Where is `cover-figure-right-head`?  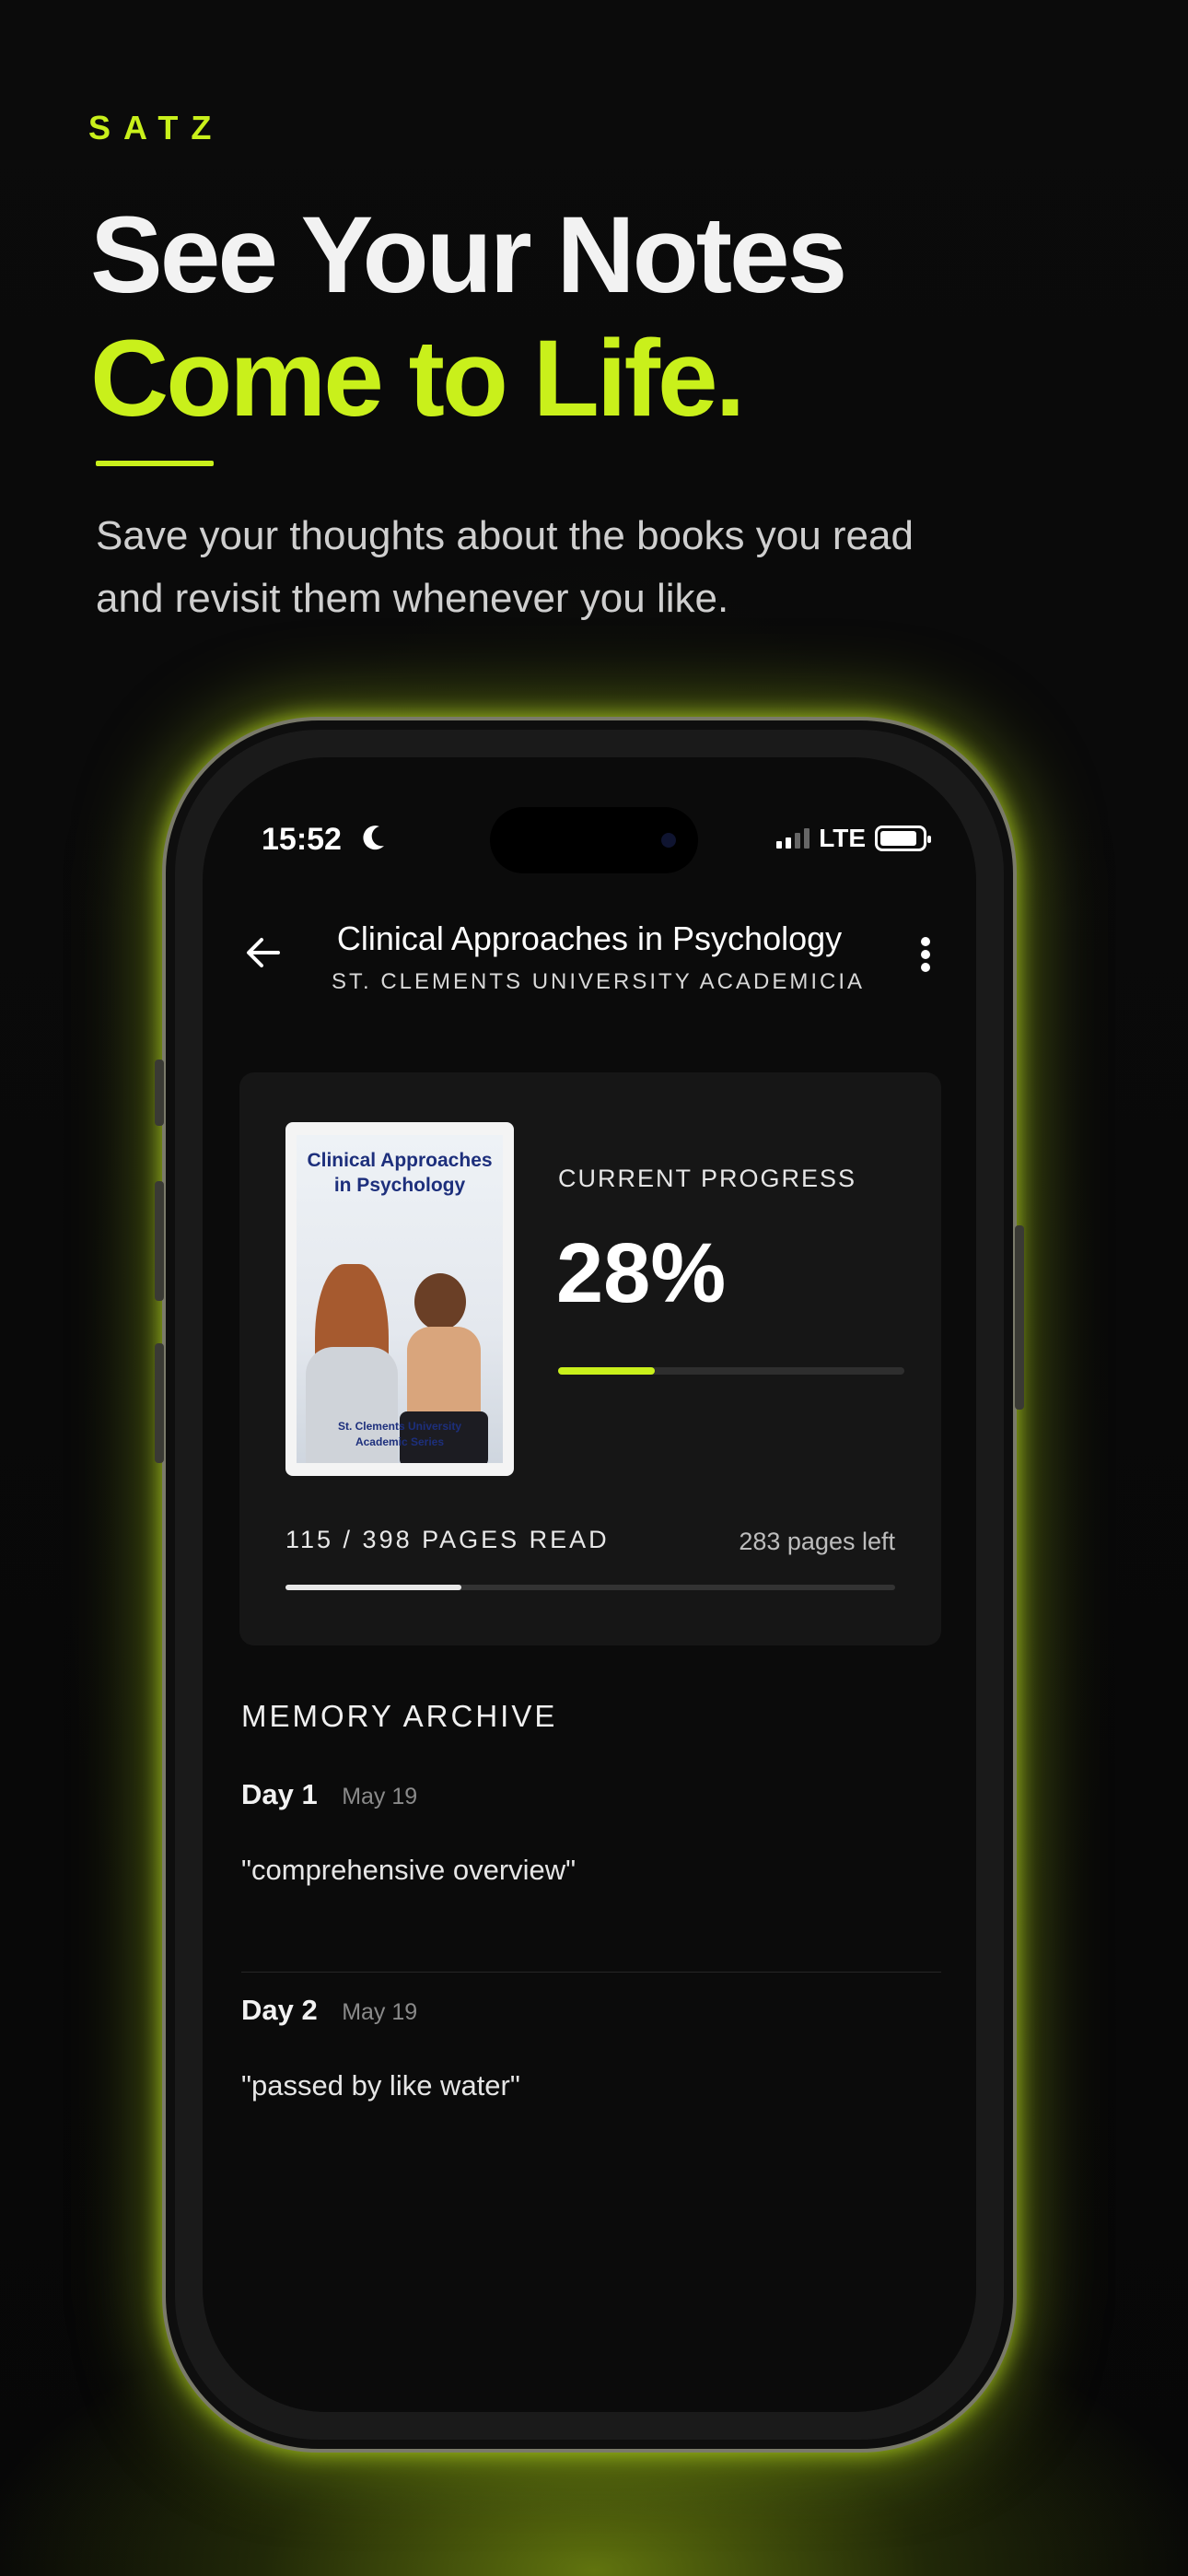 cover-figure-right-head is located at coordinates (440, 1301).